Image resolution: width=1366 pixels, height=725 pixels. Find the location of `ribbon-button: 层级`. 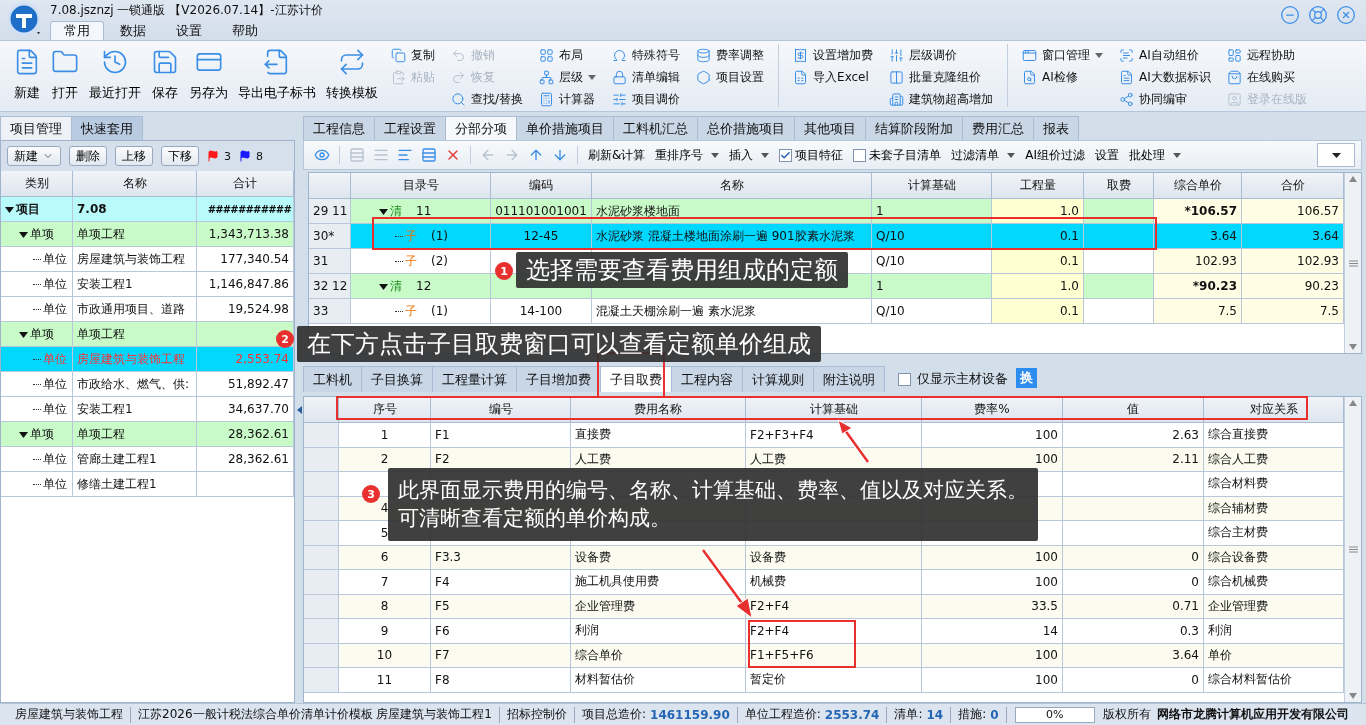

ribbon-button: 层级 is located at coordinates (568, 77).